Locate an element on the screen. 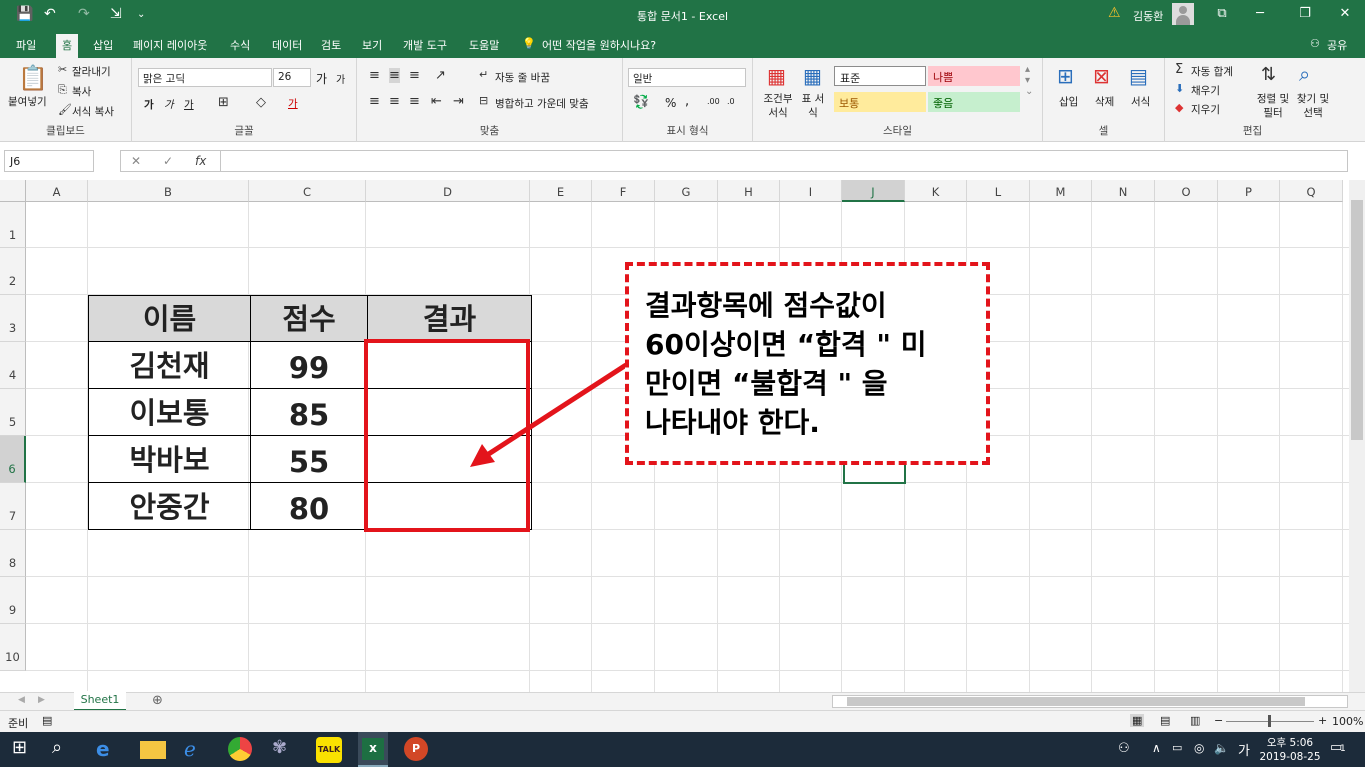 The height and width of the screenshot is (767, 1365). sheet-tab-bar: ◀ ▶ ⊕ is located at coordinates (682, 701).